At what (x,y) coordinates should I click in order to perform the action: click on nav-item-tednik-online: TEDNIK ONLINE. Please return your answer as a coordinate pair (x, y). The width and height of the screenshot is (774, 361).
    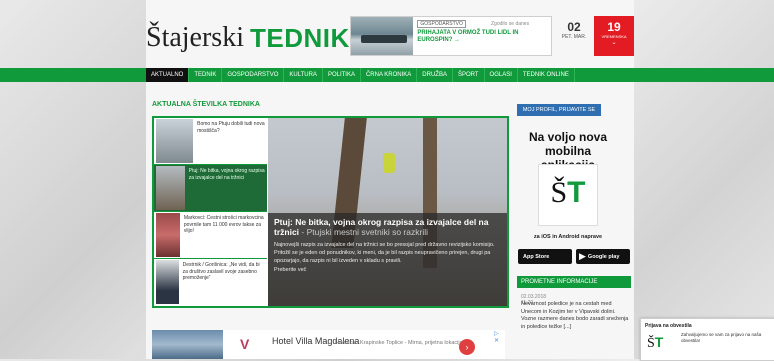
    Looking at the image, I should click on (546, 75).